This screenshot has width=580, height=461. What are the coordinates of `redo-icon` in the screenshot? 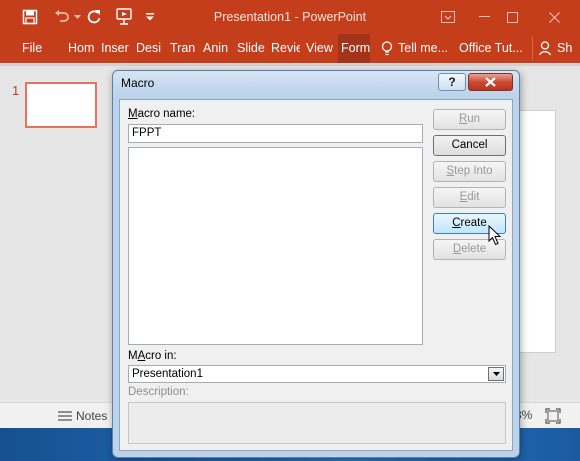 It's located at (94, 17).